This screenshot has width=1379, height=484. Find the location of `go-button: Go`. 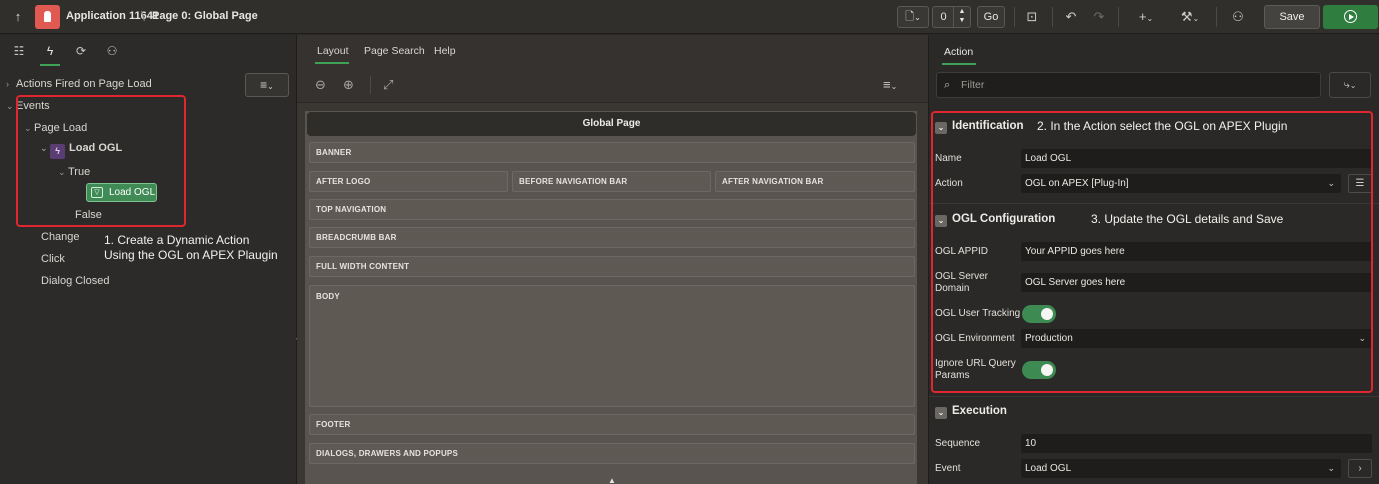

go-button: Go is located at coordinates (991, 17).